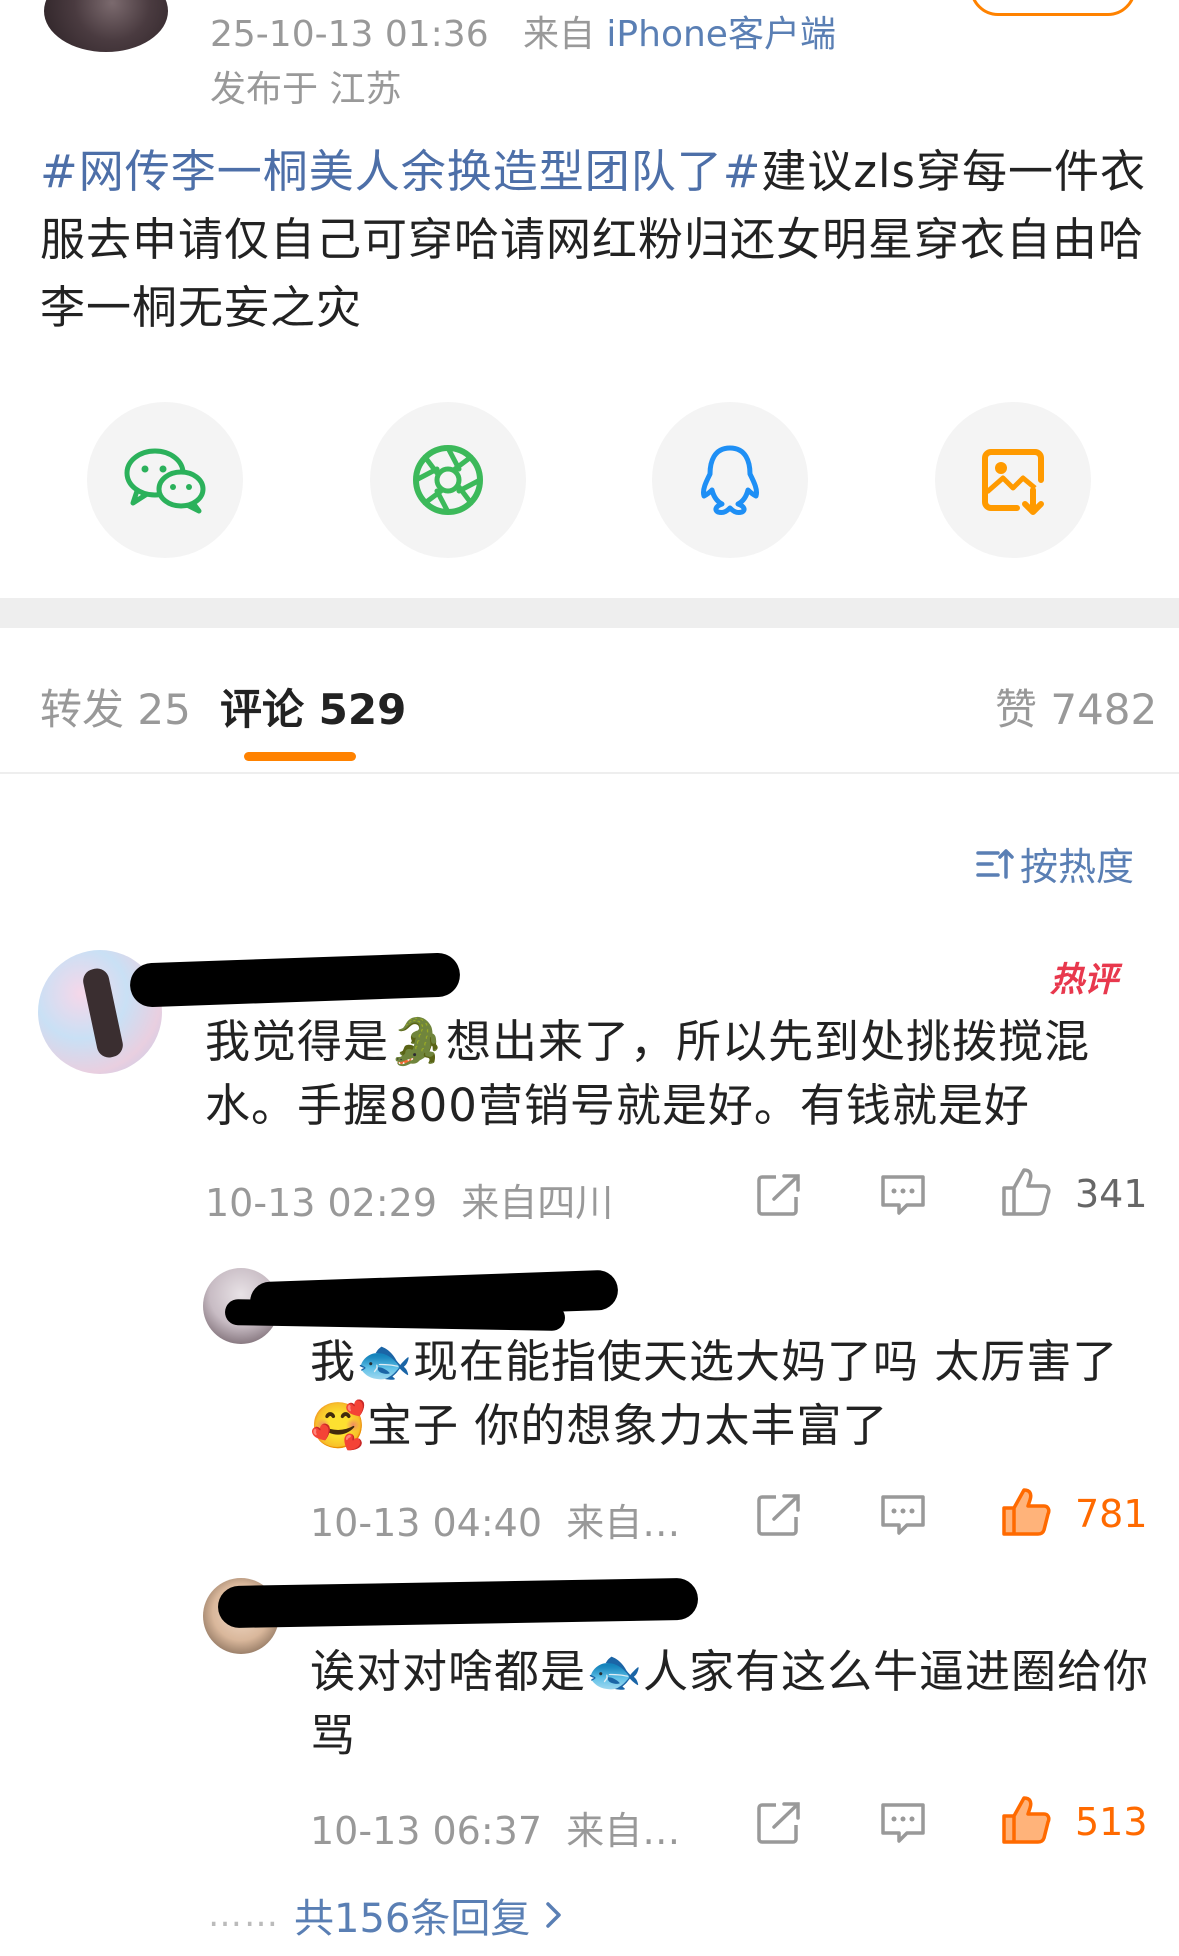 This screenshot has height=1956, width=1179. I want to click on chevron-right-icon, so click(554, 1915).